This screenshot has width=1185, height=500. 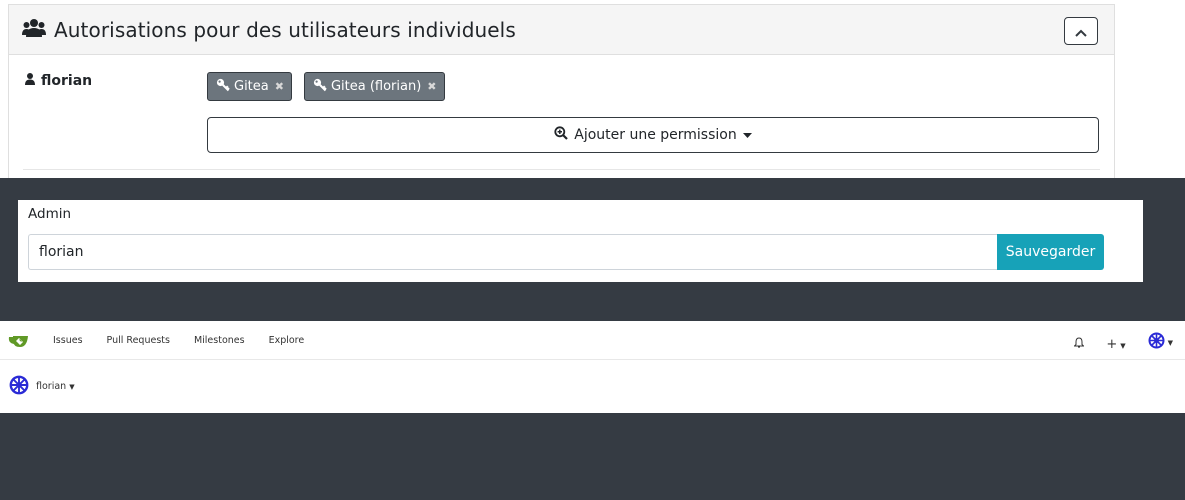 I want to click on permission-tags: Gitea ✖ Gitea (florian) ✖, so click(x=326, y=86).